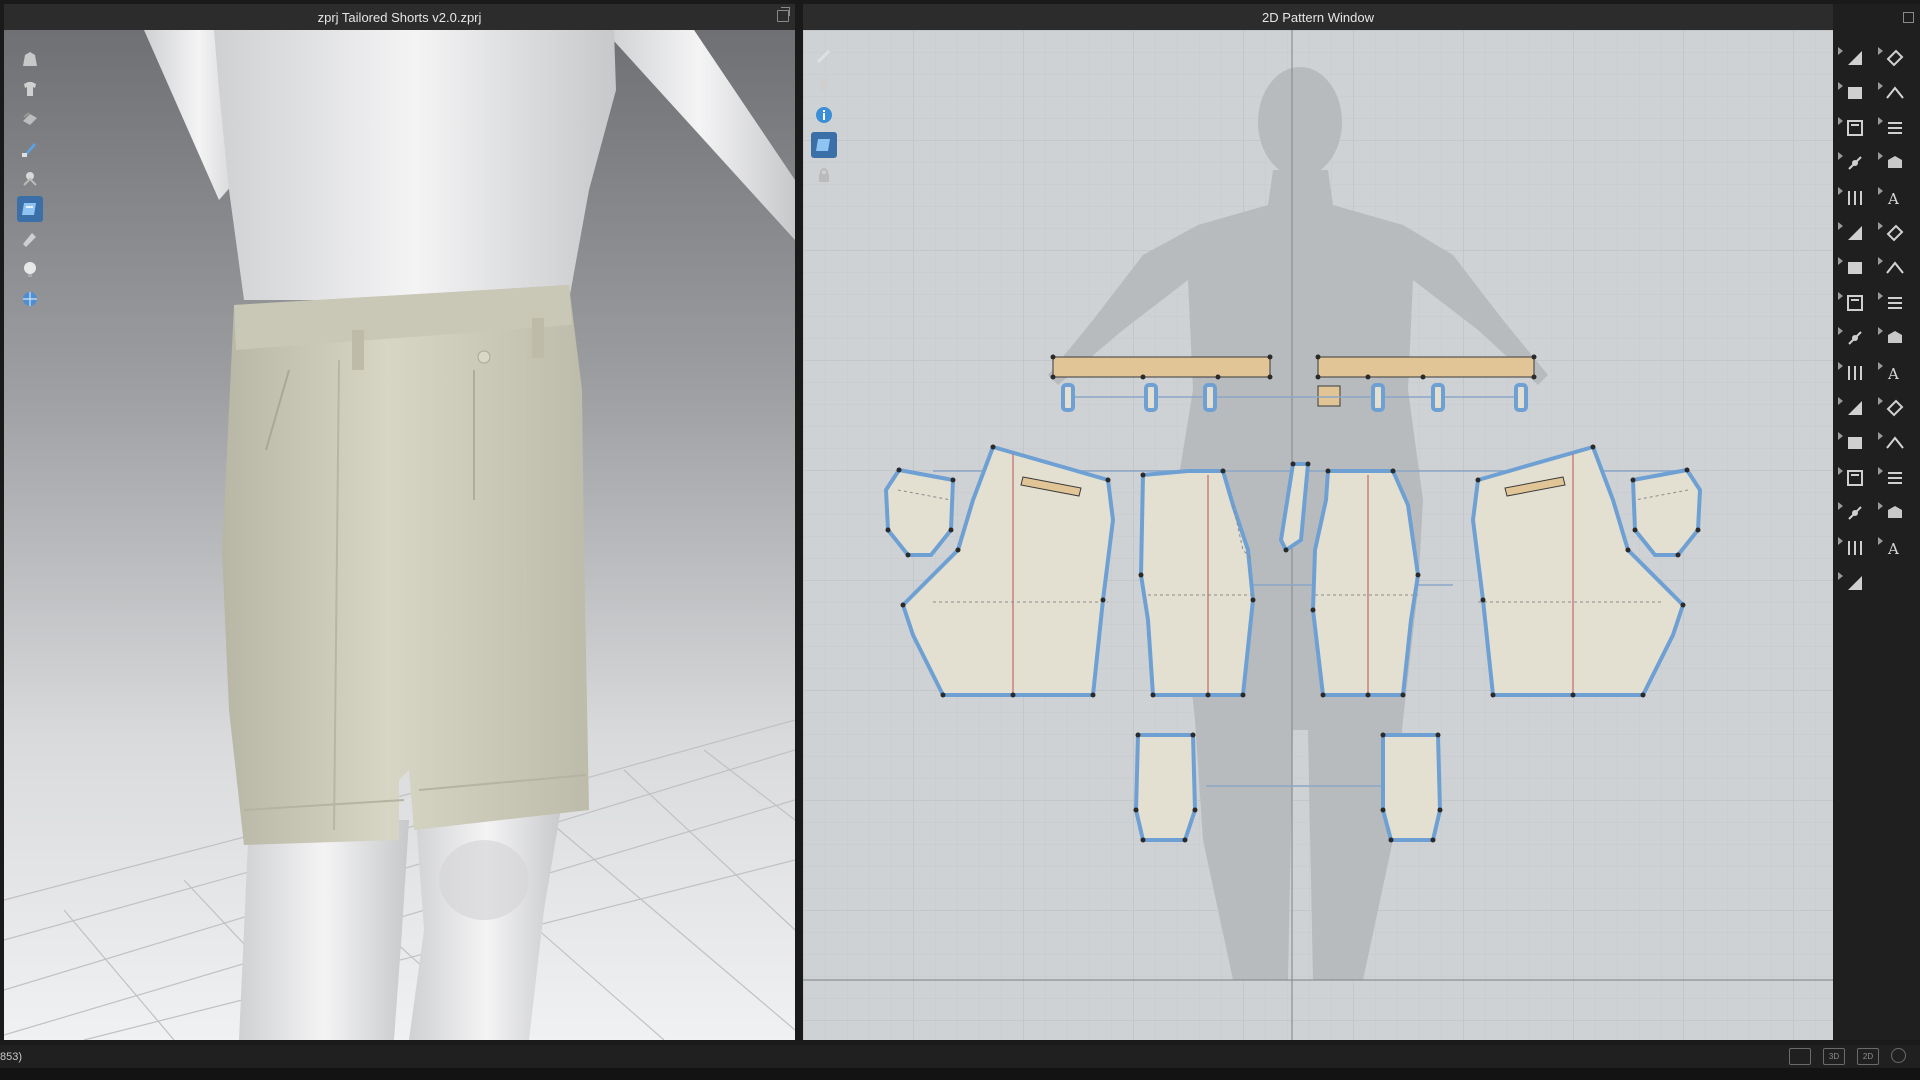 This screenshot has width=1920, height=1080. I want to click on maximize-3d-icon, so click(783, 14).